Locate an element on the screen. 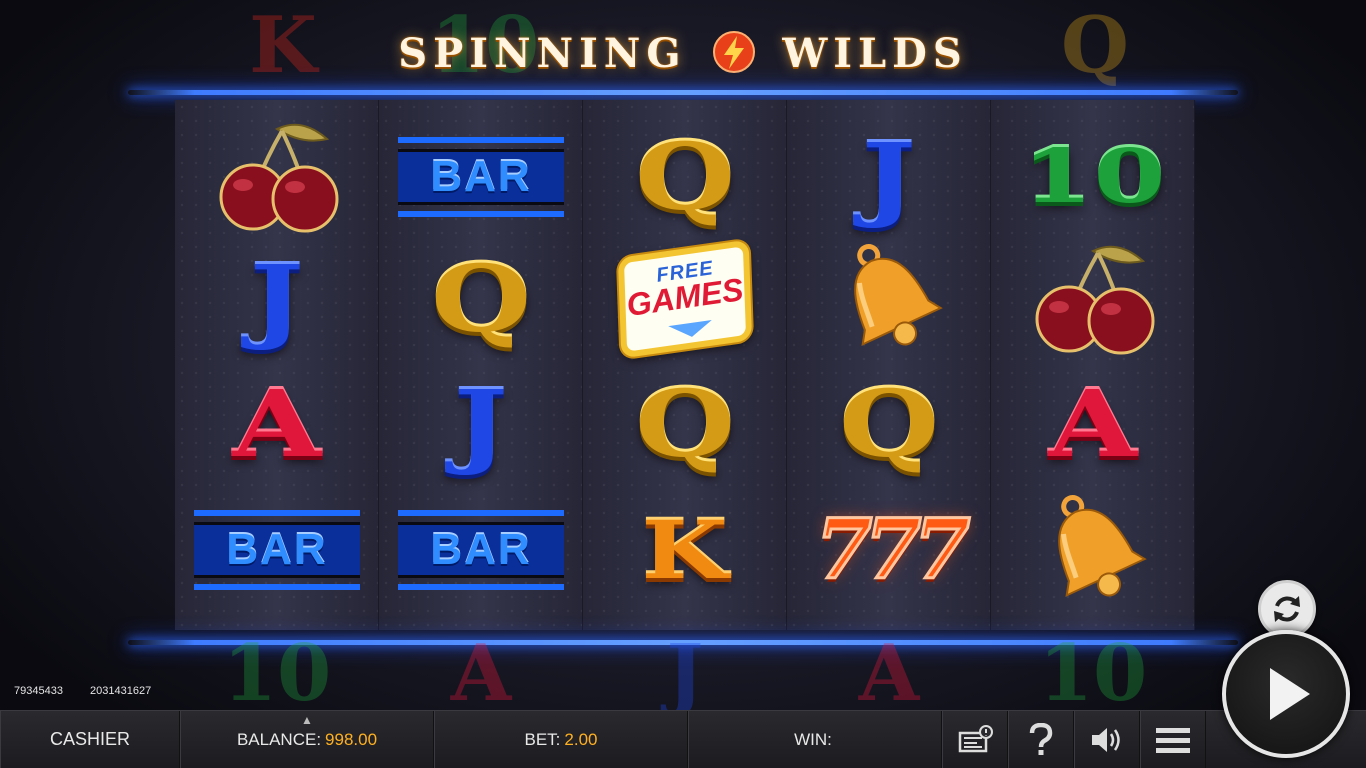 This screenshot has width=1366, height=768. top-neon-frame is located at coordinates (683, 92).